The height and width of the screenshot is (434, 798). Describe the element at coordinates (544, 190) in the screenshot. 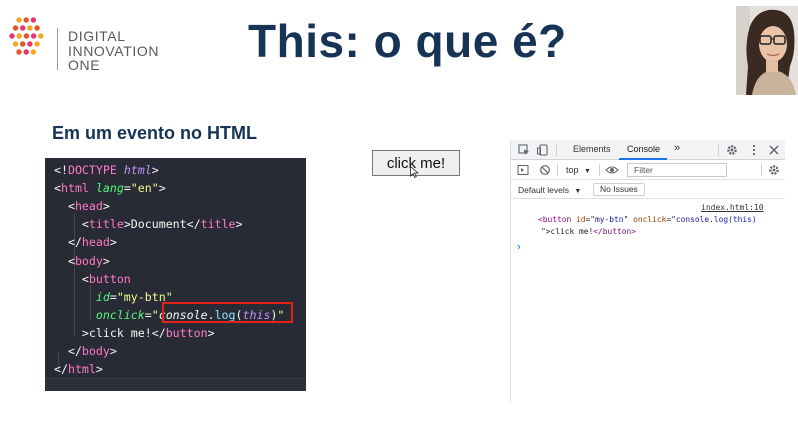

I see `default-levels-label: Default levels` at that location.